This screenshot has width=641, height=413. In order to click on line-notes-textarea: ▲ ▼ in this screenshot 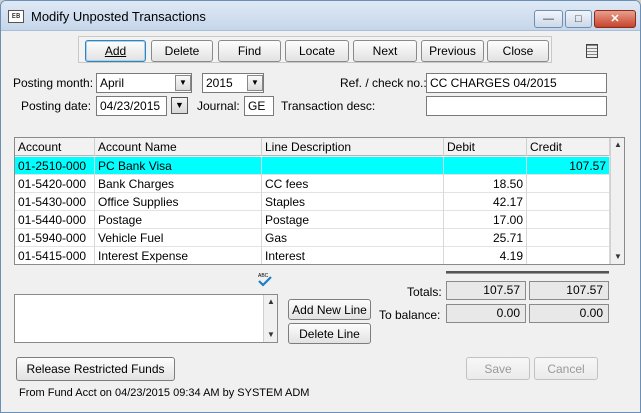, I will do `click(146, 318)`.